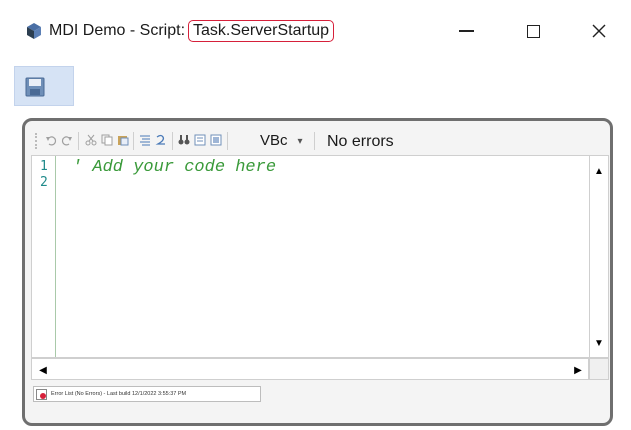 This screenshot has height=430, width=631. What do you see at coordinates (117, 30) in the screenshot?
I see `title-prefix: MDI Demo - Script:` at bounding box center [117, 30].